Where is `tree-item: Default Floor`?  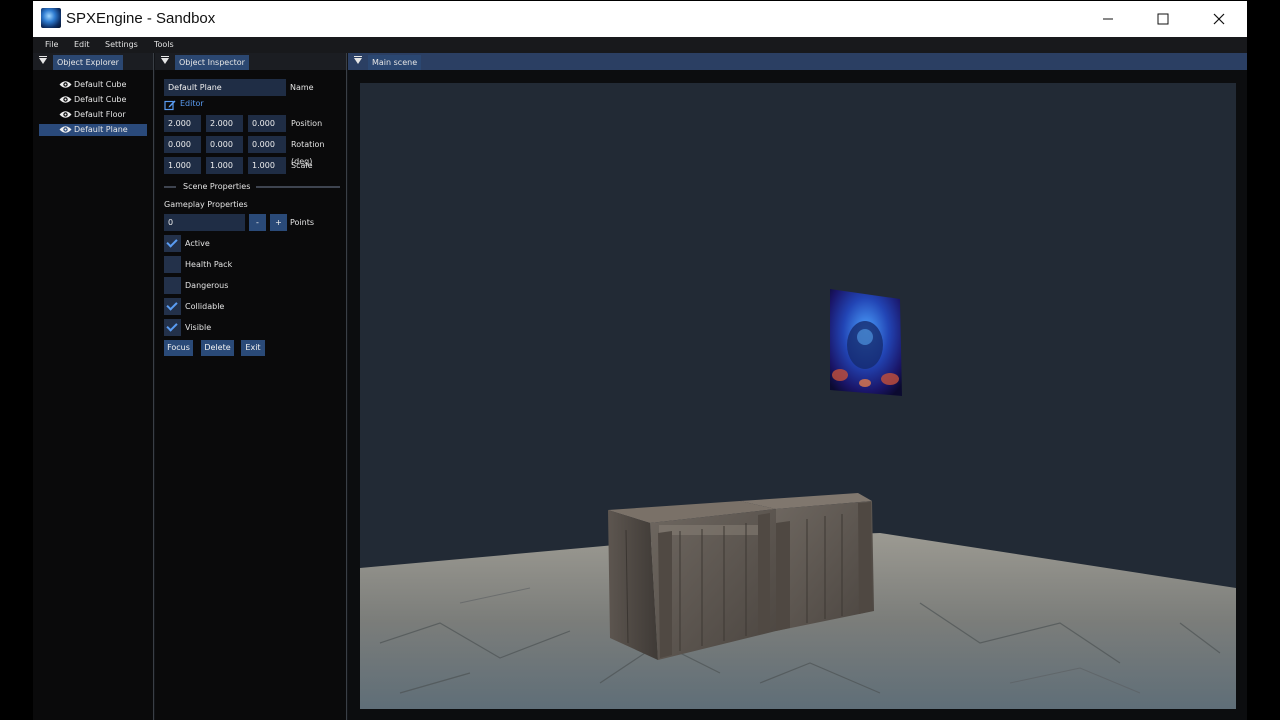 tree-item: Default Floor is located at coordinates (93, 115).